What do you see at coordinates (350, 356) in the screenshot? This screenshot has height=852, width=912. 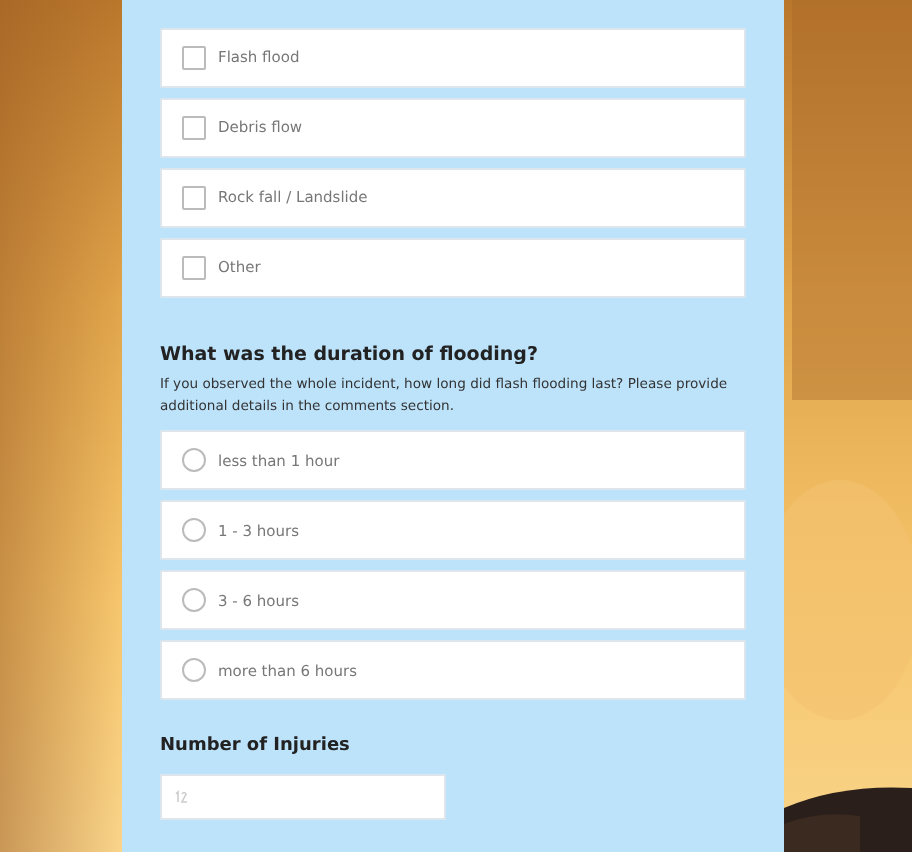 I see `question-title: What was the duration of flooding?` at bounding box center [350, 356].